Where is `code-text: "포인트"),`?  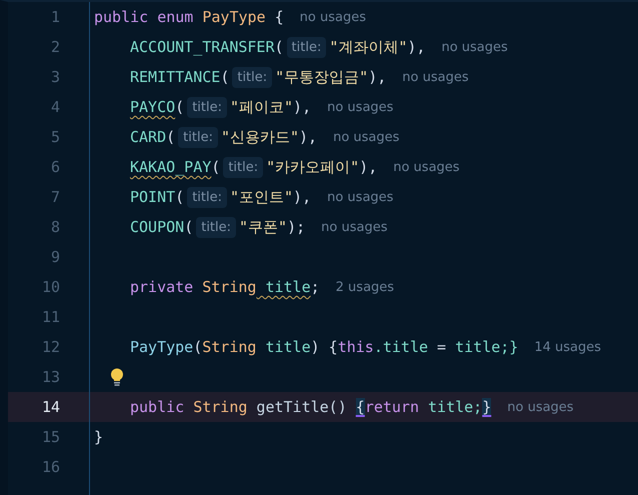 code-text: "포인트"), is located at coordinates (271, 197).